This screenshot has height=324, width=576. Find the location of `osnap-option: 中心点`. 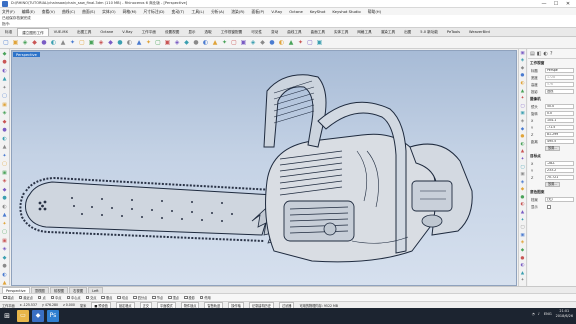

osnap-option: 中心点 is located at coordinates (73, 297).